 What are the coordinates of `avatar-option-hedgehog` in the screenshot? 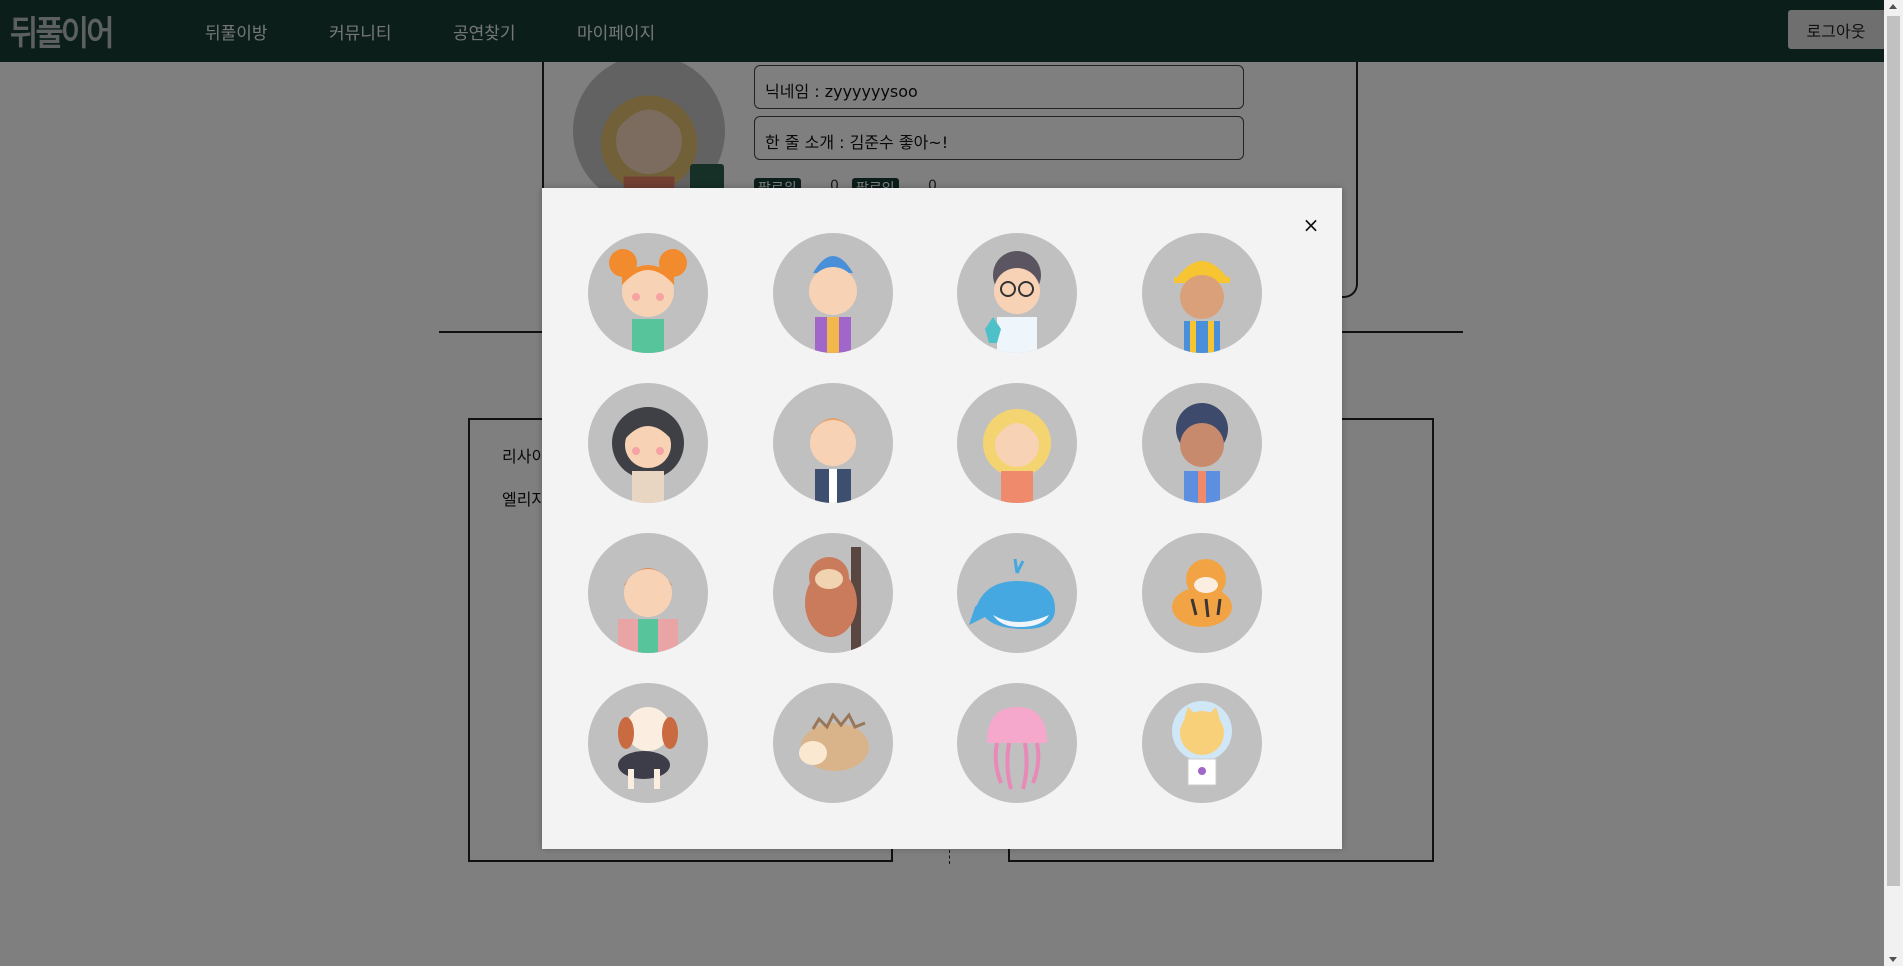 It's located at (833, 743).